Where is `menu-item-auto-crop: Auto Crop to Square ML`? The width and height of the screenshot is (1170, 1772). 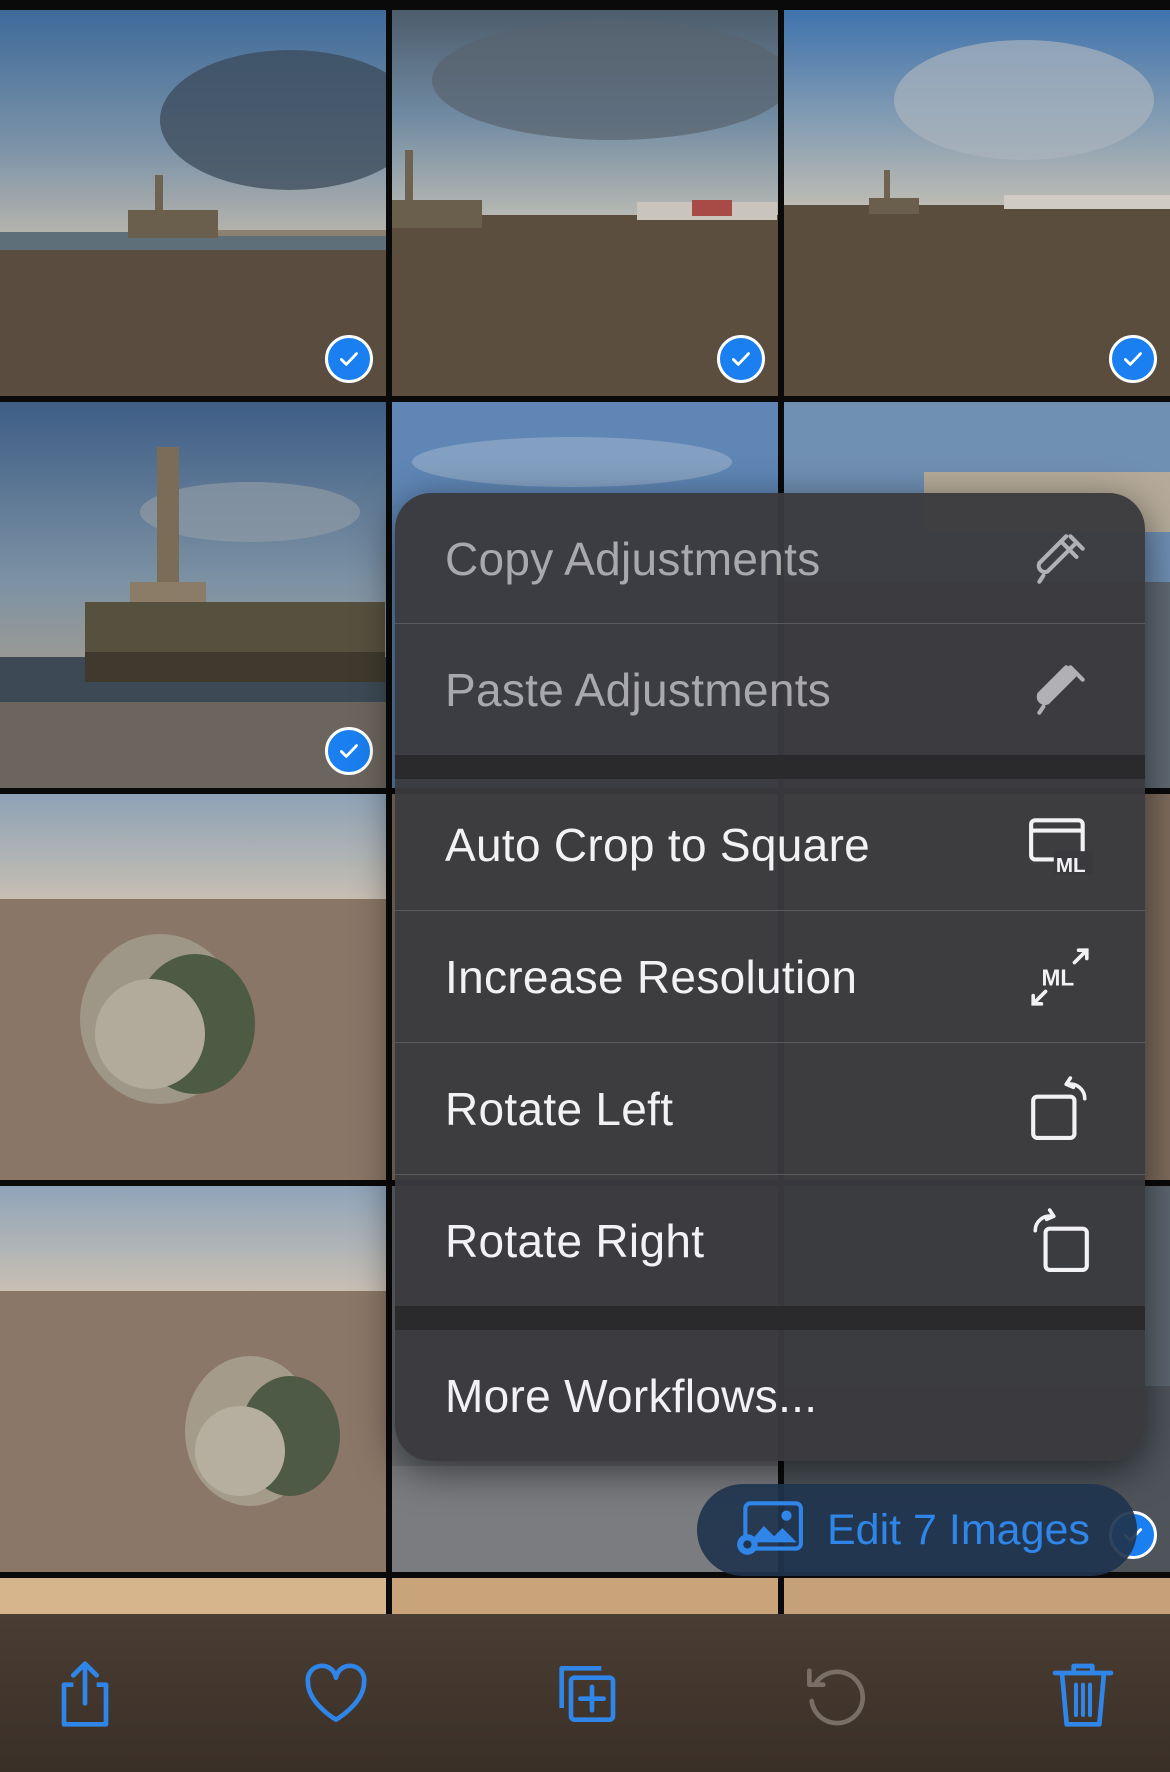 menu-item-auto-crop: Auto Crop to Square ML is located at coordinates (770, 844).